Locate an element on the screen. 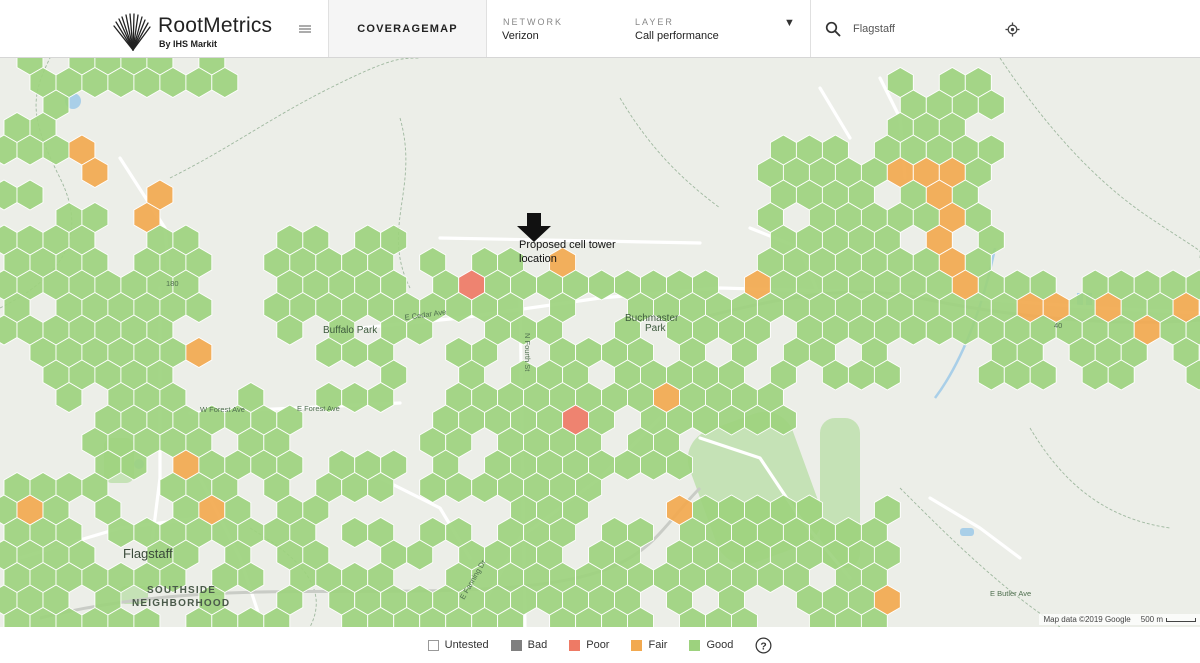 The width and height of the screenshot is (1200, 663). map-label-w-forest-ave: W Forest Ave is located at coordinates (222, 409).